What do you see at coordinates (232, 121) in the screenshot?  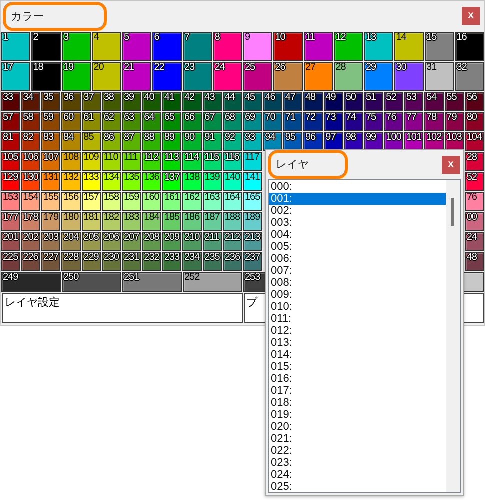 I see `color-swatch: 68` at bounding box center [232, 121].